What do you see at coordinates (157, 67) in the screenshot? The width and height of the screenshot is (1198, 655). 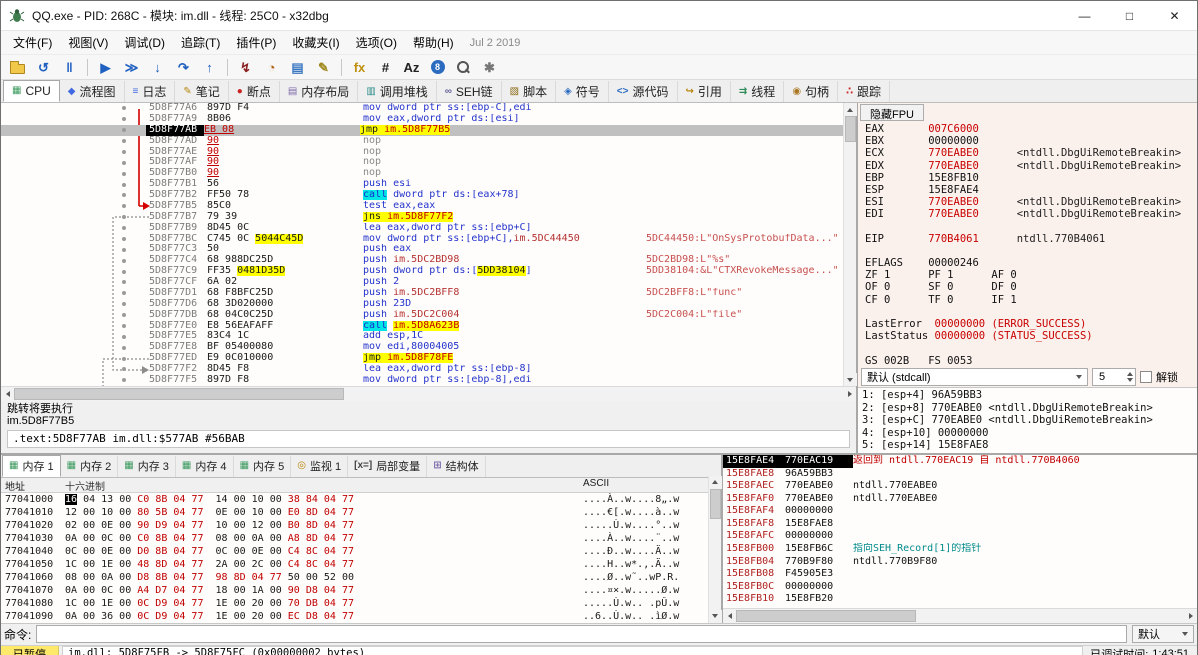 I see `step-into-icon: ↓` at bounding box center [157, 67].